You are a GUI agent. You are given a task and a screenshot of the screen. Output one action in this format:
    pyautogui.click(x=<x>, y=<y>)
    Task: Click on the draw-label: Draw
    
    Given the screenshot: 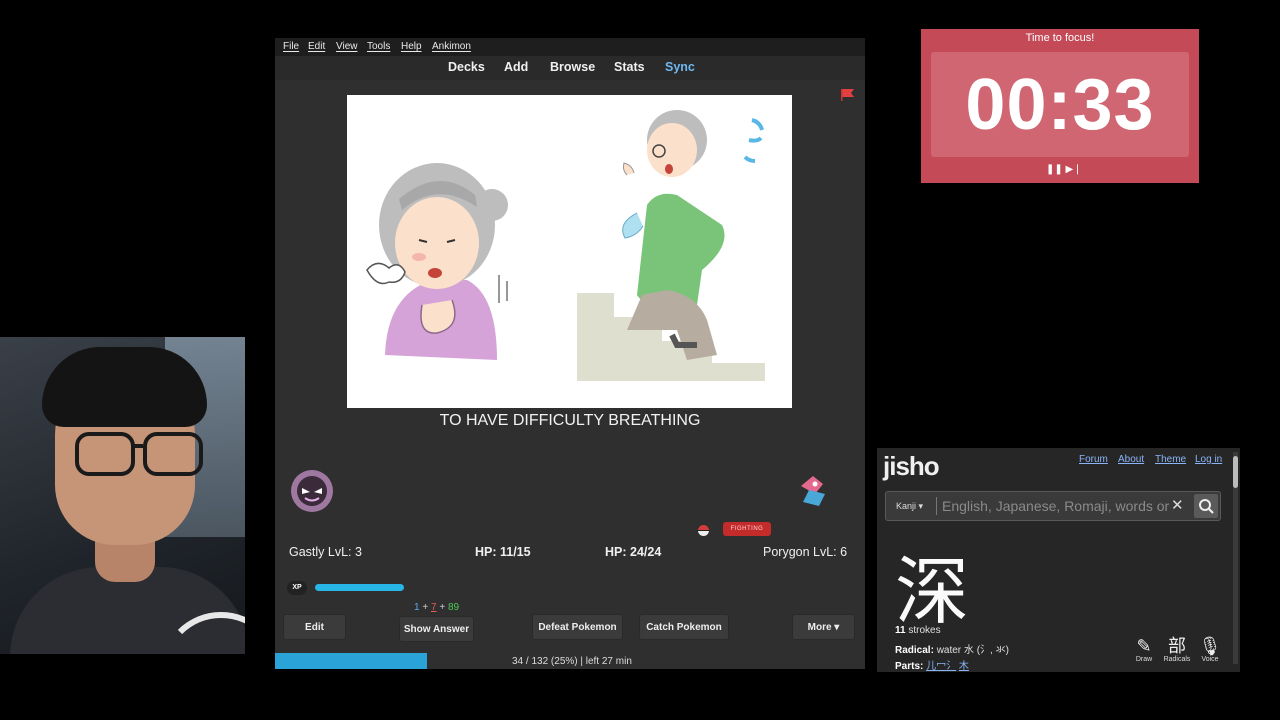 What is the action you would take?
    pyautogui.click(x=1144, y=659)
    